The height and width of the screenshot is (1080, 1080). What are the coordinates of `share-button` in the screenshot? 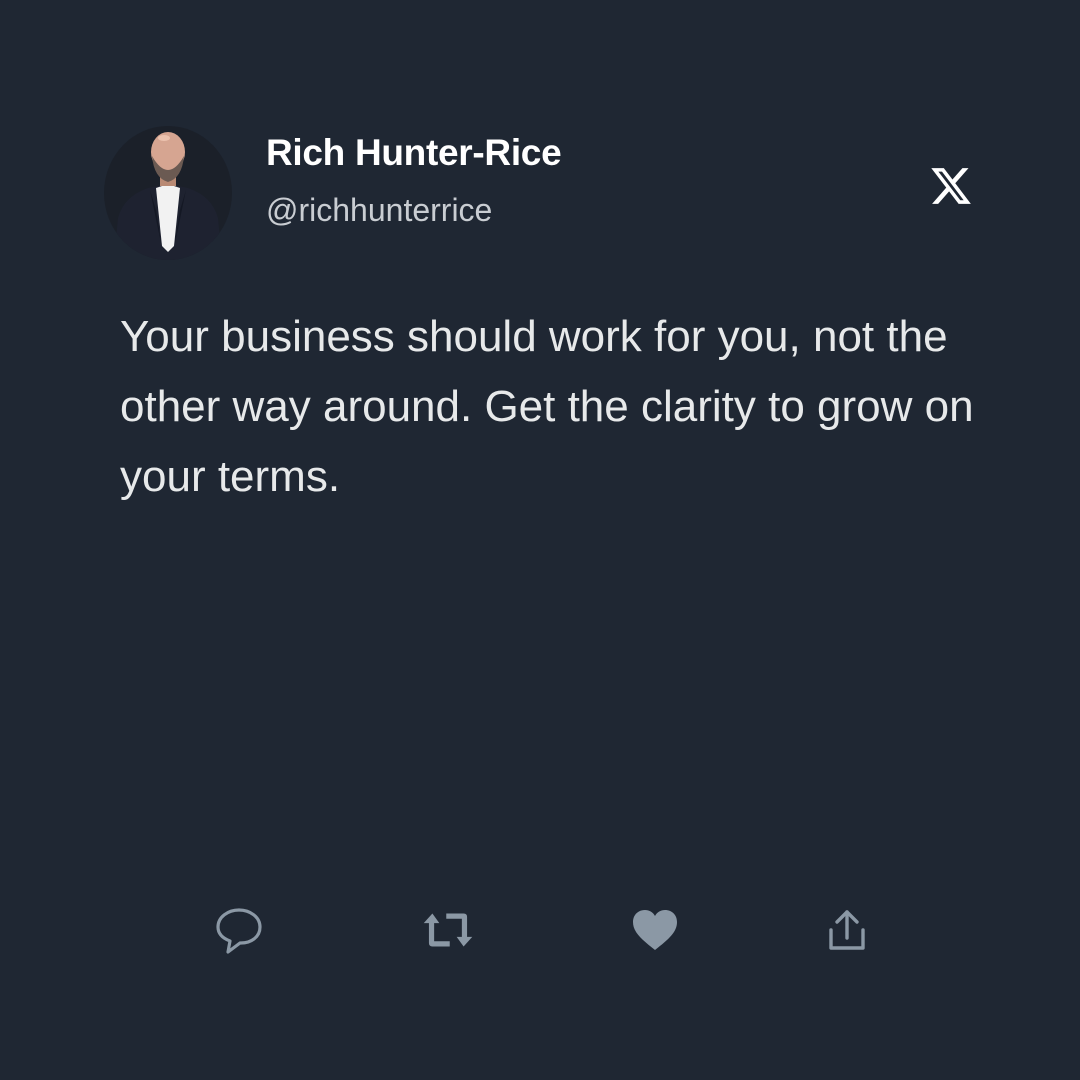 It's located at (847, 930).